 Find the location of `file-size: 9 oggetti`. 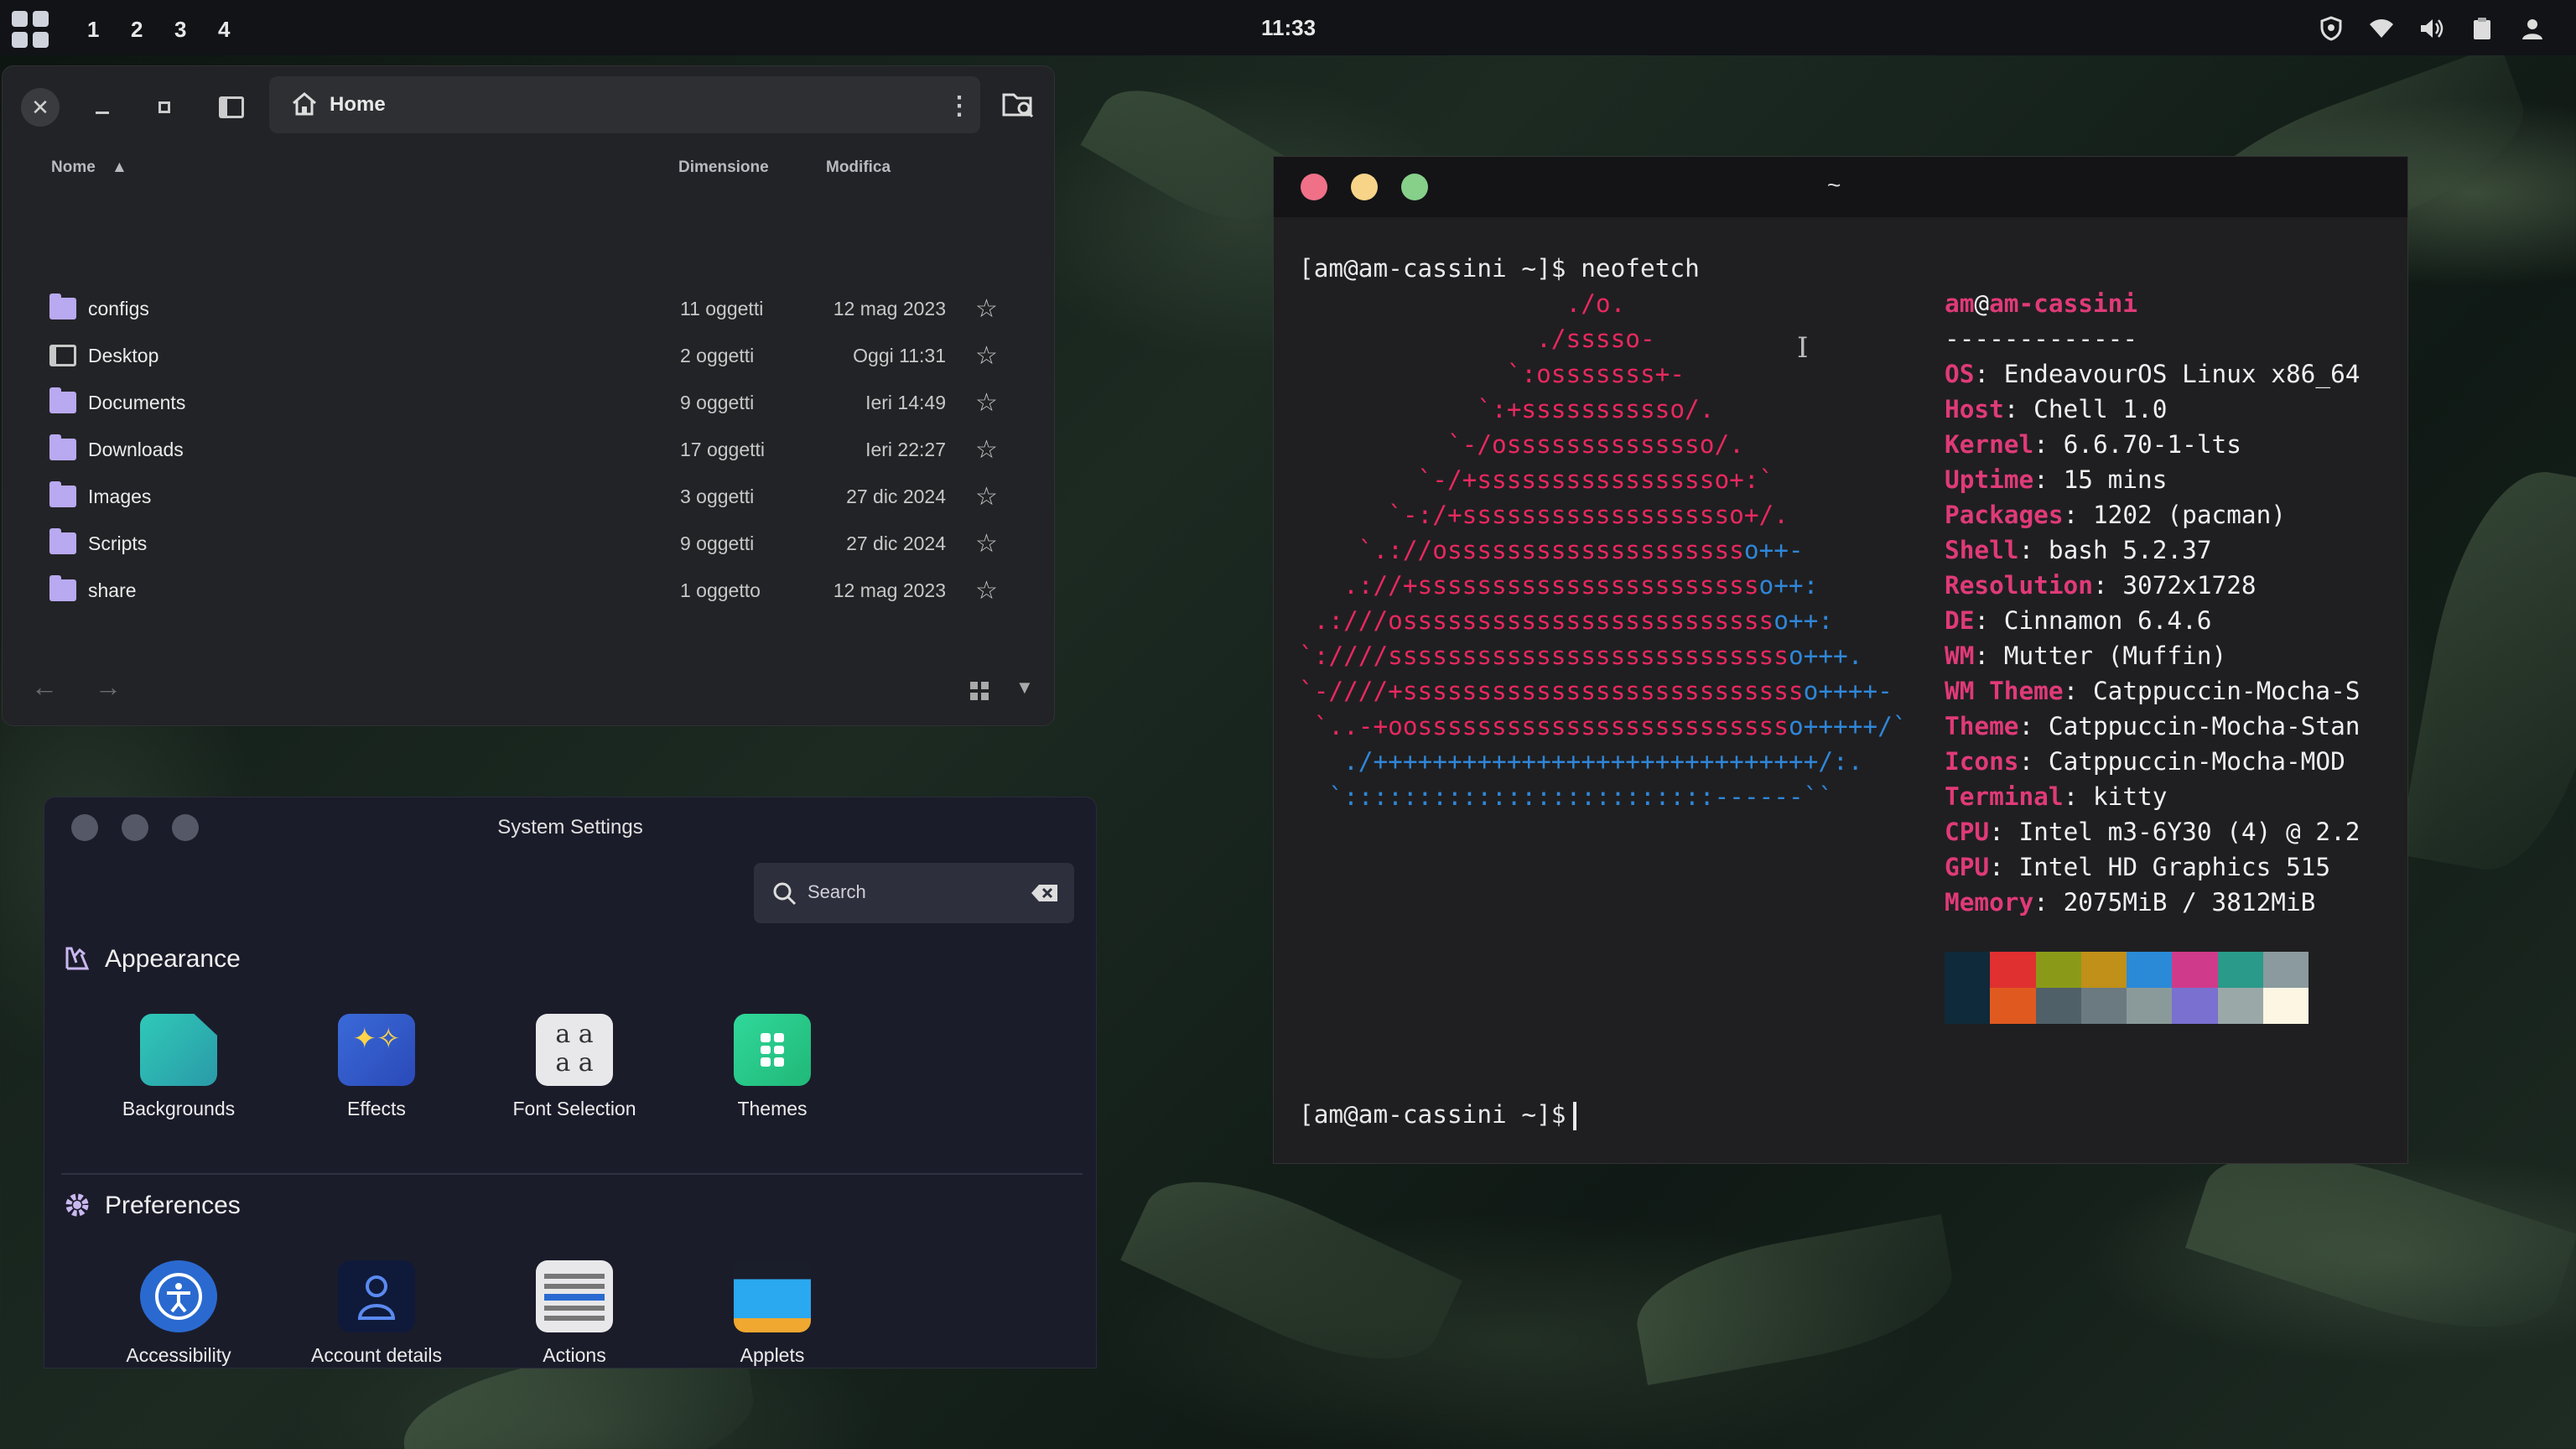

file-size: 9 oggetti is located at coordinates (717, 543).